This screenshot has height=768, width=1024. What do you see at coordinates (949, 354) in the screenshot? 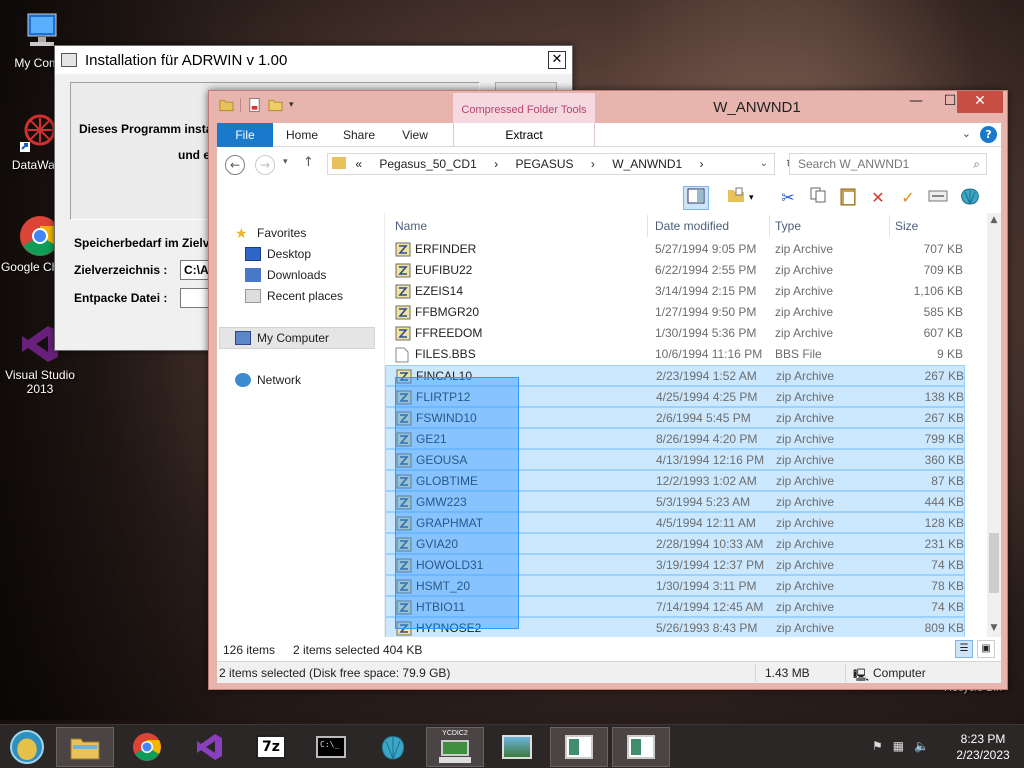
I see `file-size: 9 KB` at bounding box center [949, 354].